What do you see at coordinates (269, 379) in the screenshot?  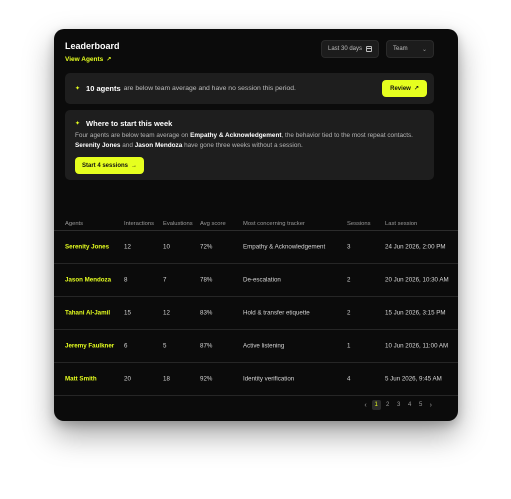 I see `tracker-cell: Identity verification` at bounding box center [269, 379].